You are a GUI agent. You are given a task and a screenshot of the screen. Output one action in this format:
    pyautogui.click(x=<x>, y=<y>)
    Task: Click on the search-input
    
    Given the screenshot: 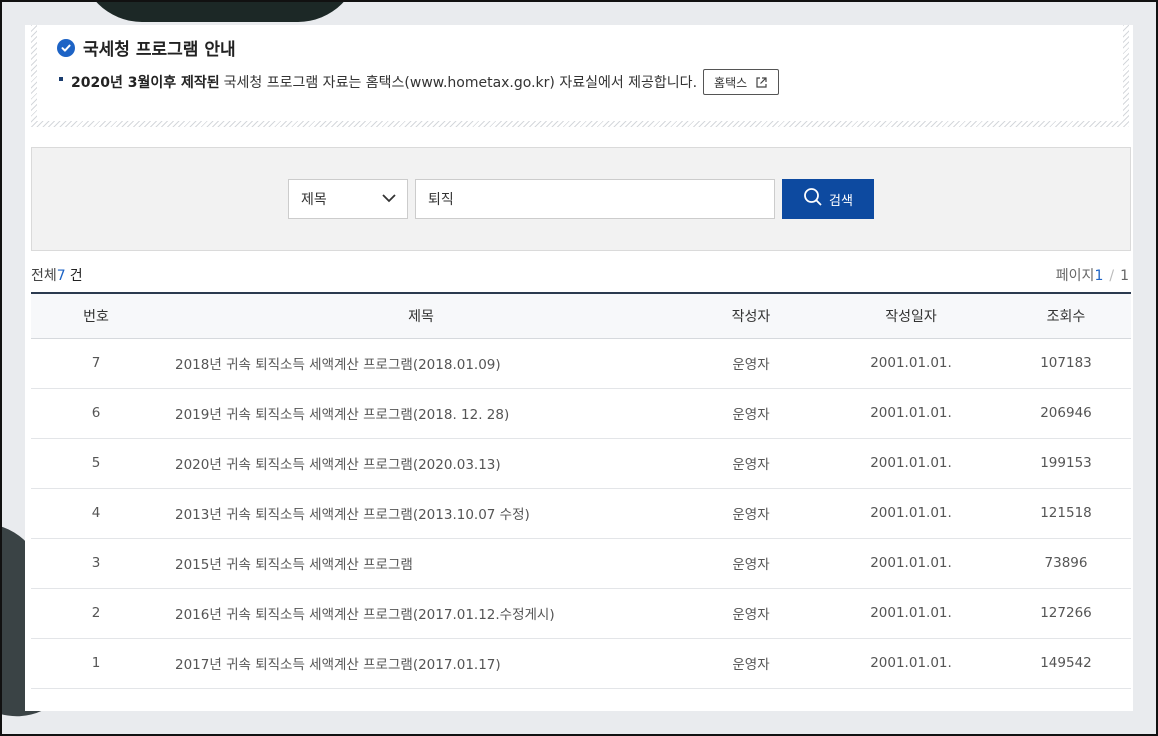 What is the action you would take?
    pyautogui.click(x=595, y=199)
    